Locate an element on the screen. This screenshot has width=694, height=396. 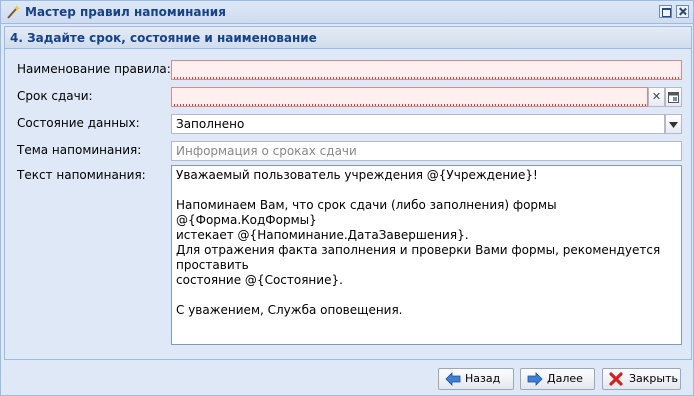
chevron-down-icon is located at coordinates (673, 124).